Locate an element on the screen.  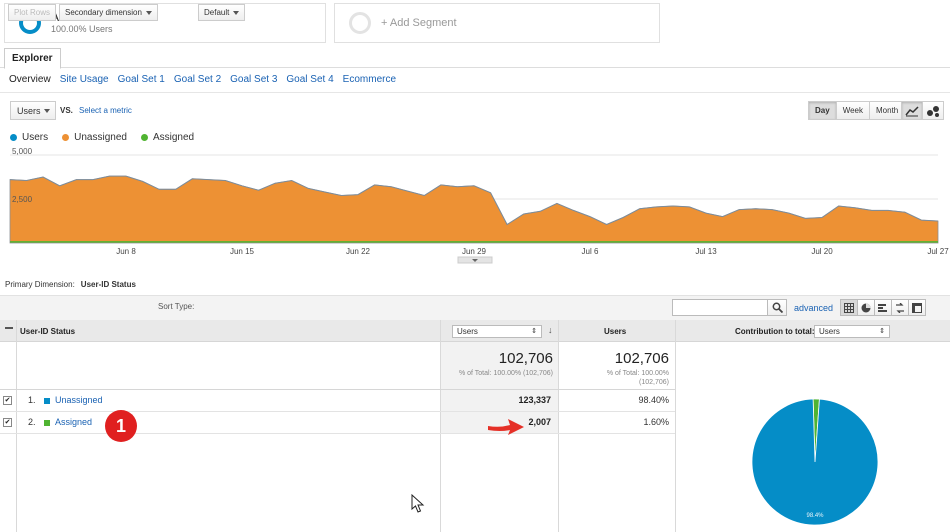
table-search-input is located at coordinates (720, 307).